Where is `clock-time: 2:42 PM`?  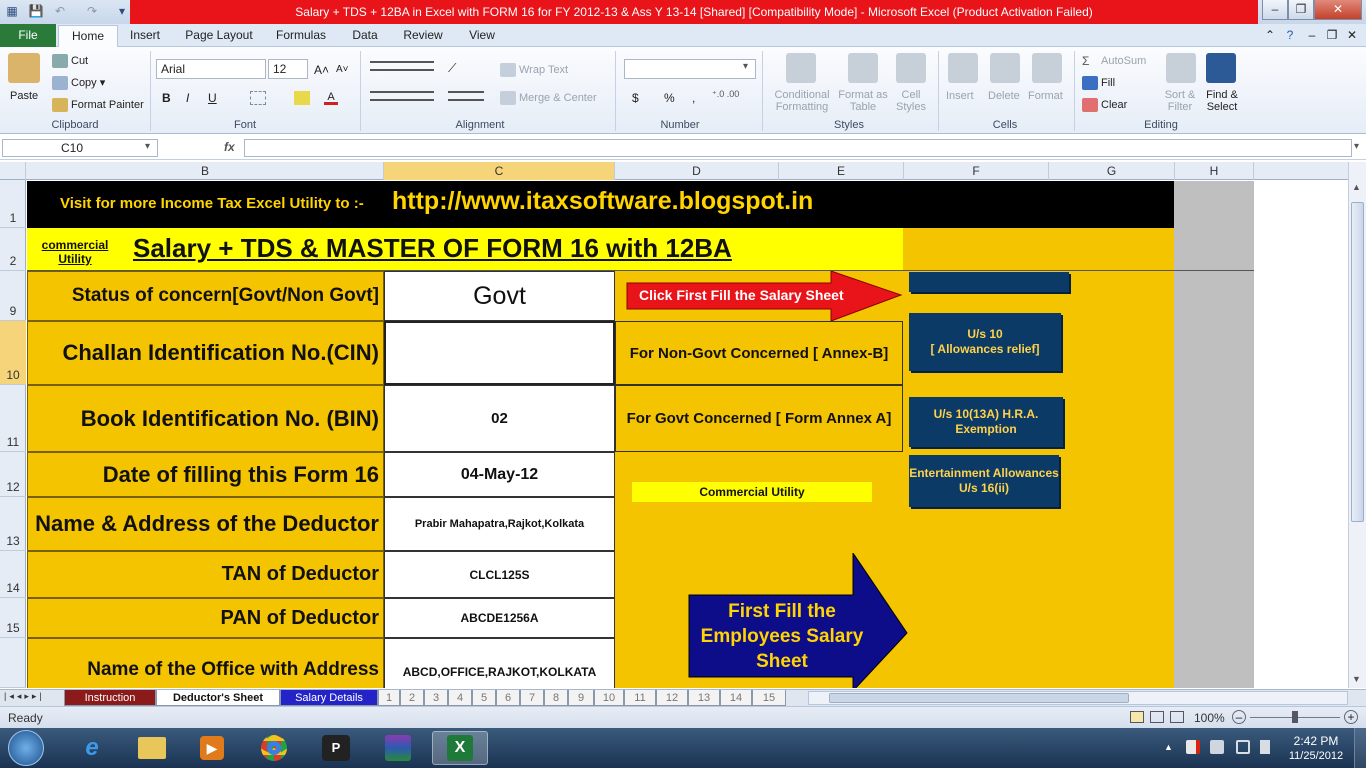 clock-time: 2:42 PM is located at coordinates (1316, 741).